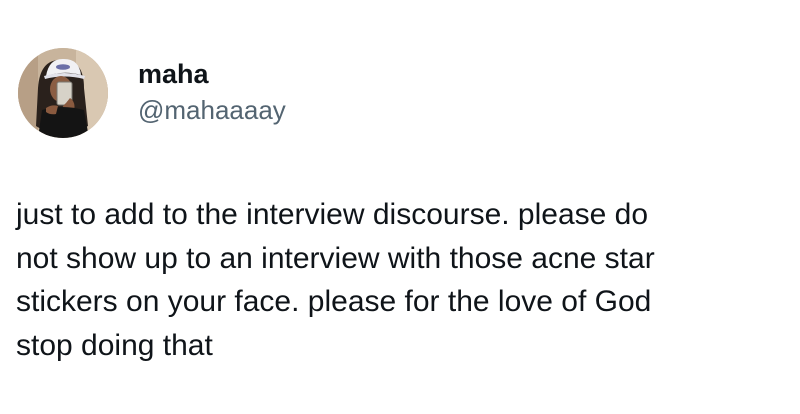 This screenshot has height=414, width=800. I want to click on avatar, so click(63, 93).